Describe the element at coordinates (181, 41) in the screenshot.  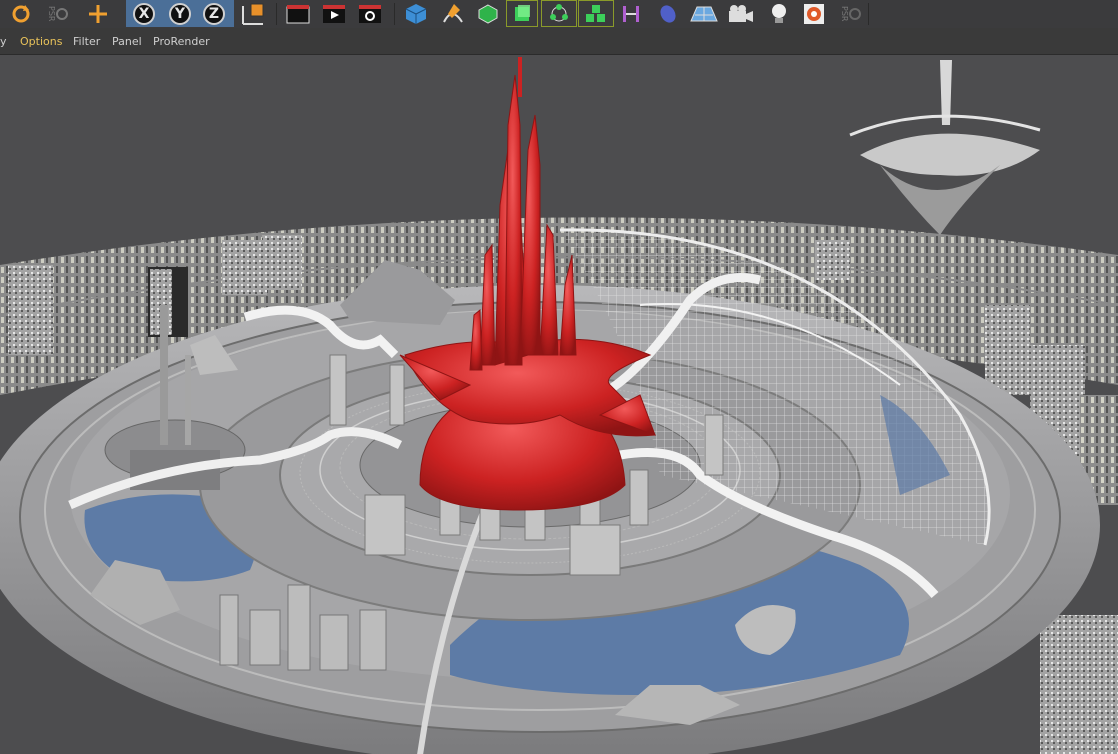
I see `menu-prorender: ProRender` at that location.